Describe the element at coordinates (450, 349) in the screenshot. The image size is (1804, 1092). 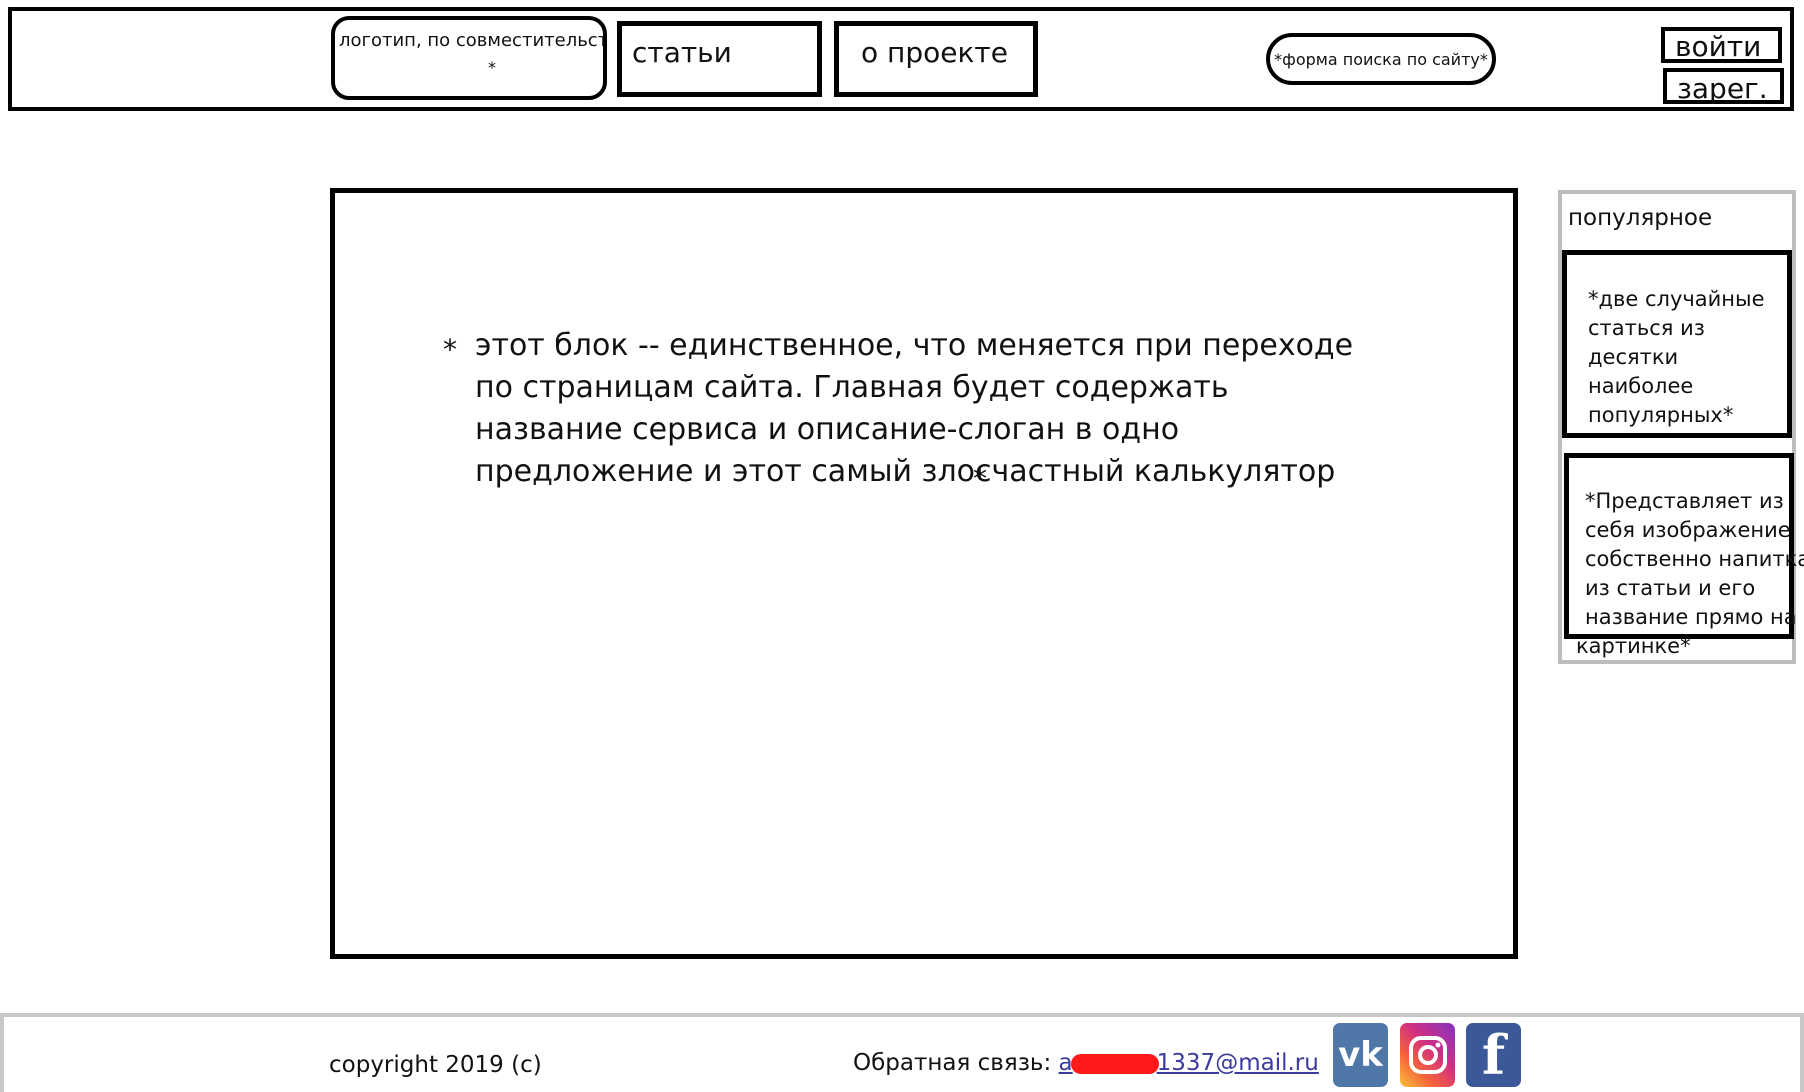
I see `asterisk-open: *` at that location.